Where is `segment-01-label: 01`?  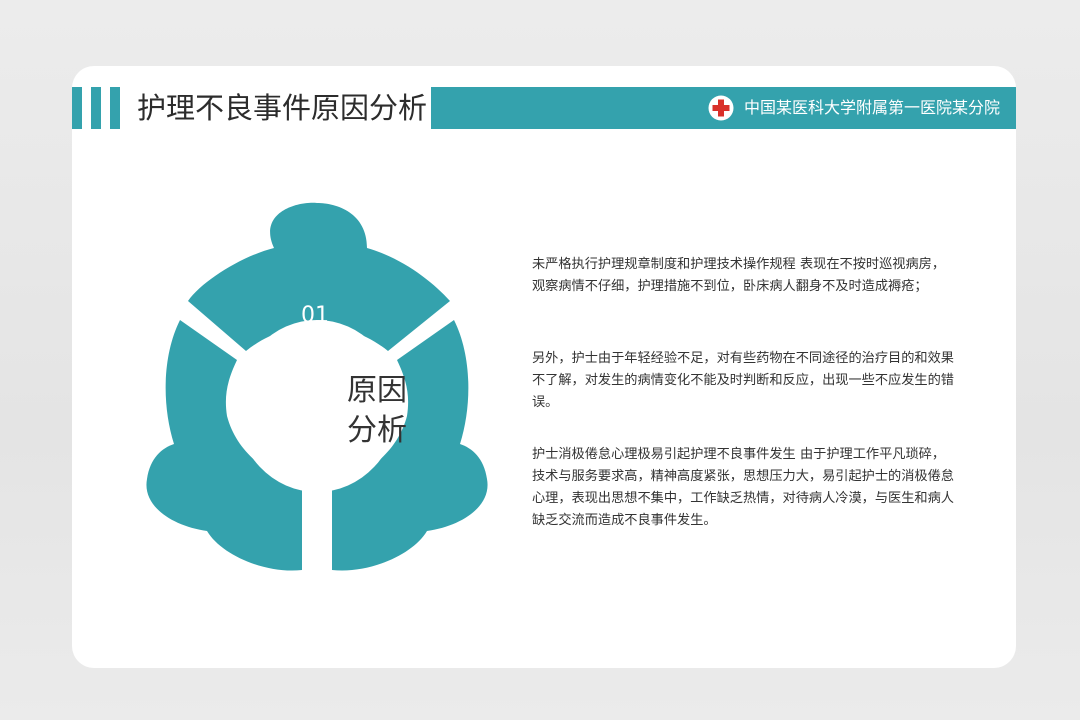
segment-01-label: 01 is located at coordinates (315, 315).